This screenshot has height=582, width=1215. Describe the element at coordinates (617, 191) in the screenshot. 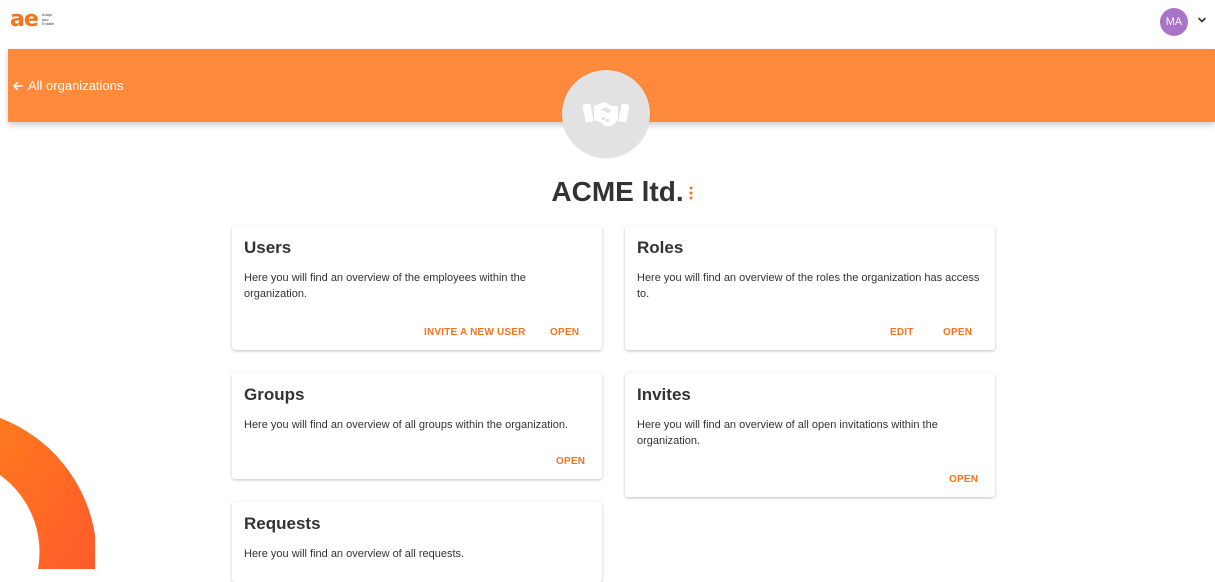

I see `organization-name: ACME ltd.` at that location.